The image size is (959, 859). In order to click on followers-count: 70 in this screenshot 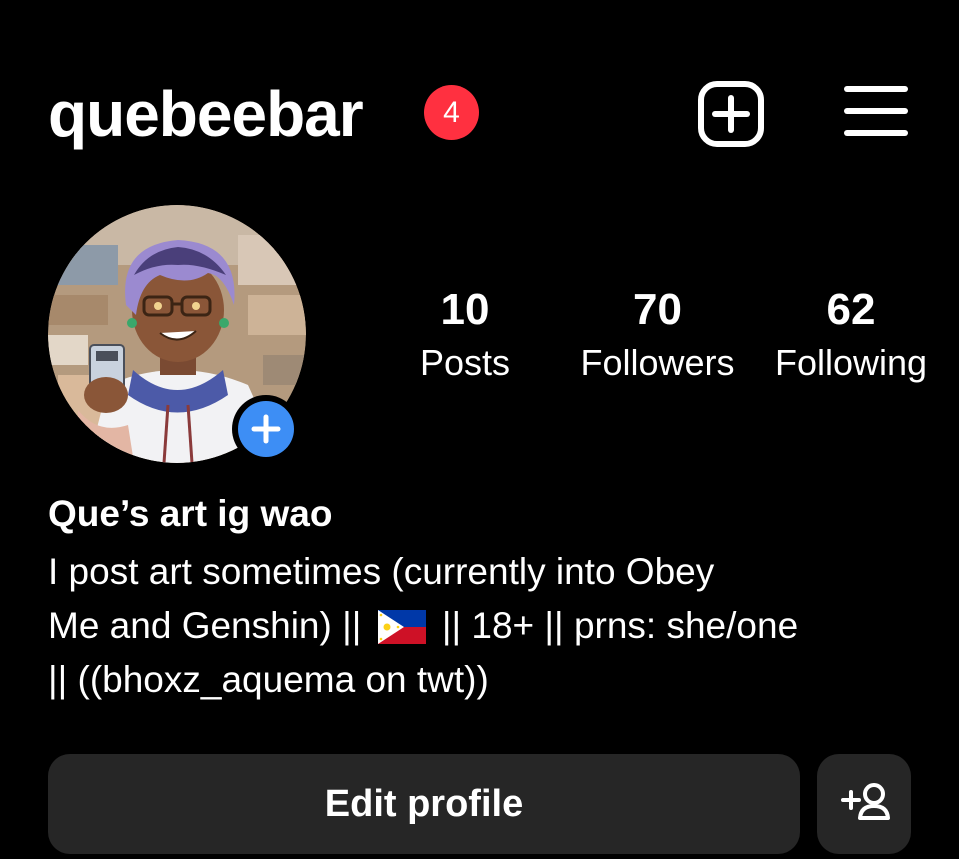, I will do `click(657, 309)`.